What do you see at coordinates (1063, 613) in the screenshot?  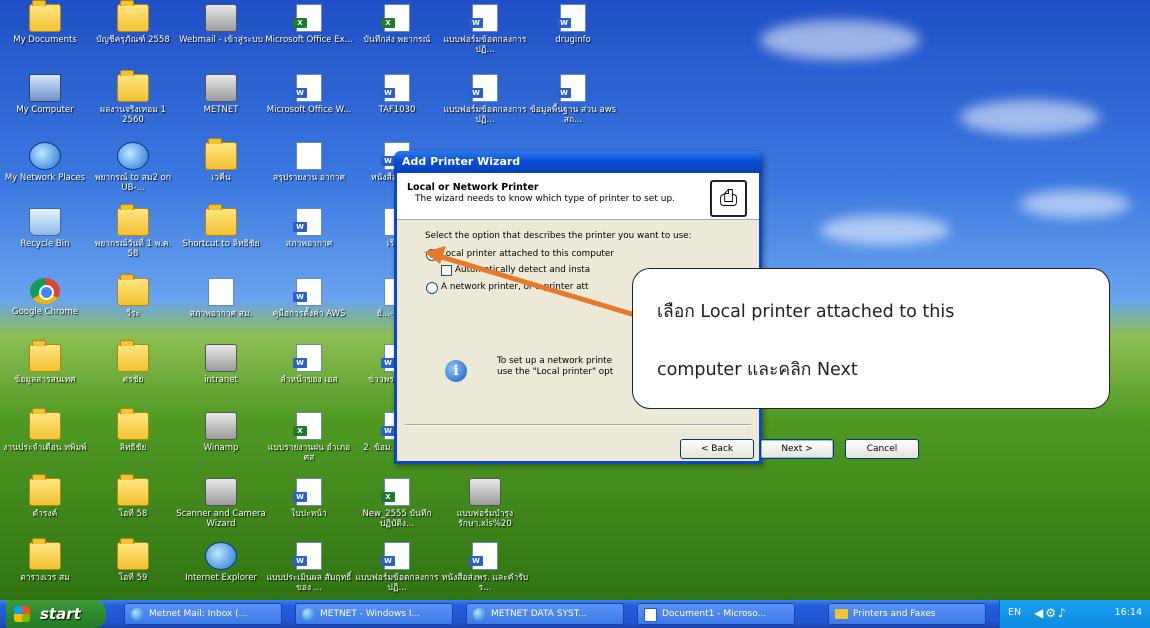 I see `volume-icon: ♪` at bounding box center [1063, 613].